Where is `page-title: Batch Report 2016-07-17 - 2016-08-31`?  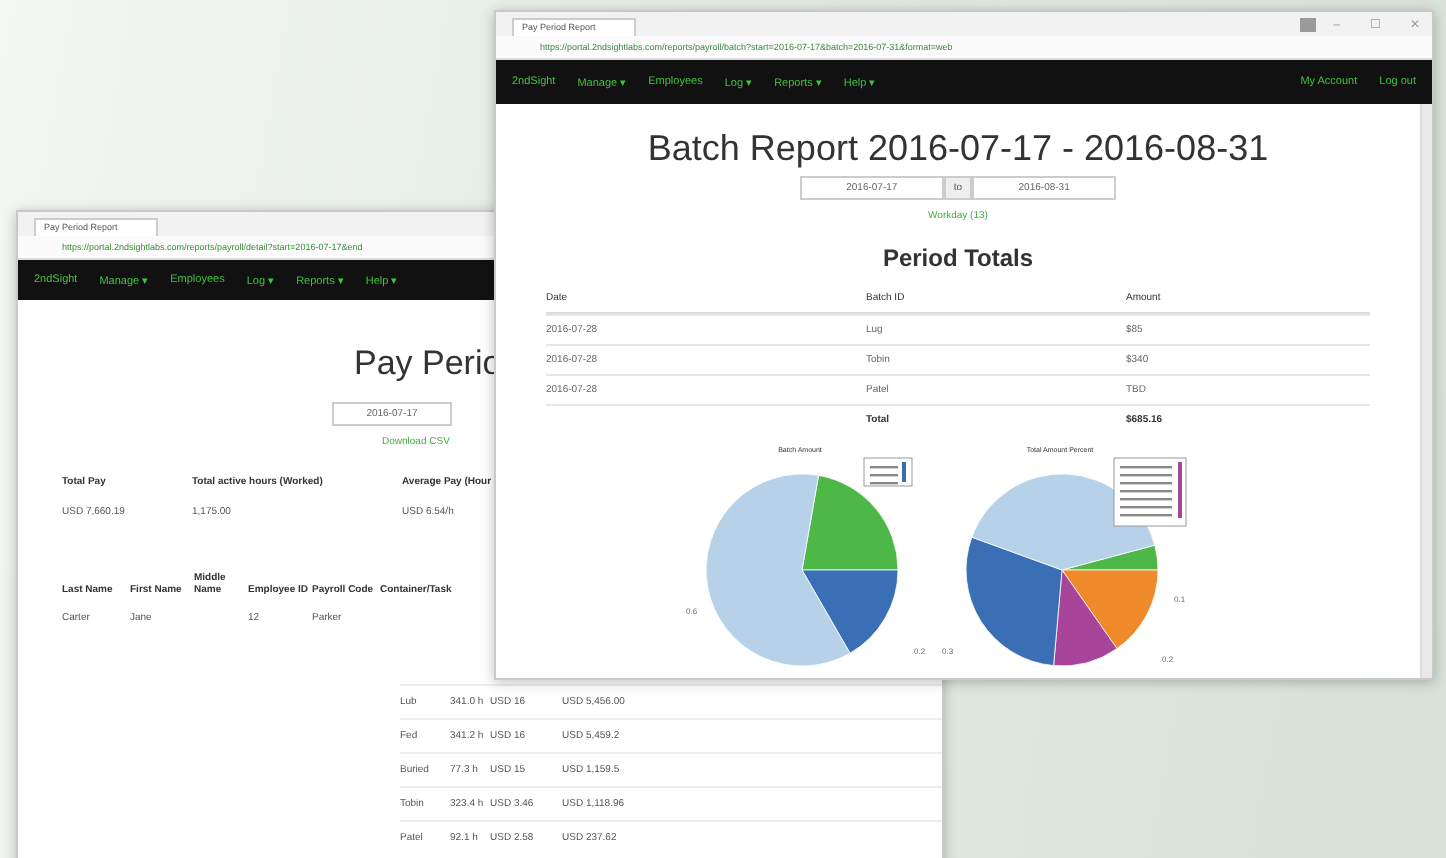 page-title: Batch Report 2016-07-17 - 2016-08-31 is located at coordinates (958, 149).